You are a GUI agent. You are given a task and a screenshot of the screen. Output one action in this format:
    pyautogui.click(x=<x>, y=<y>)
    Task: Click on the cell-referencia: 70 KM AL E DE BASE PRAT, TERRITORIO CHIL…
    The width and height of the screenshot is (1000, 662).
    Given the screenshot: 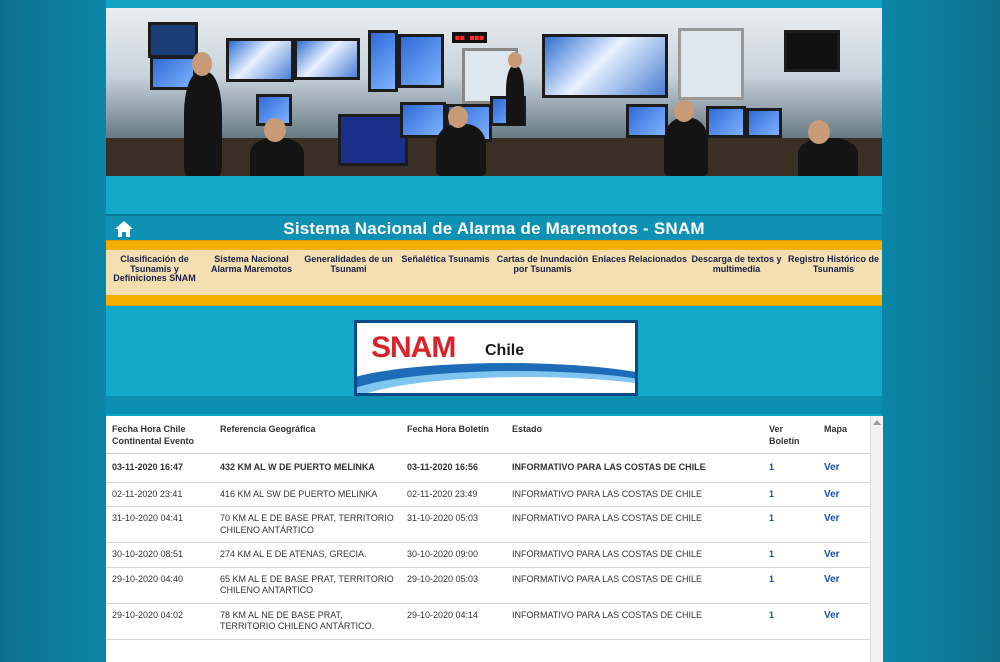 What is the action you would take?
    pyautogui.click(x=307, y=524)
    